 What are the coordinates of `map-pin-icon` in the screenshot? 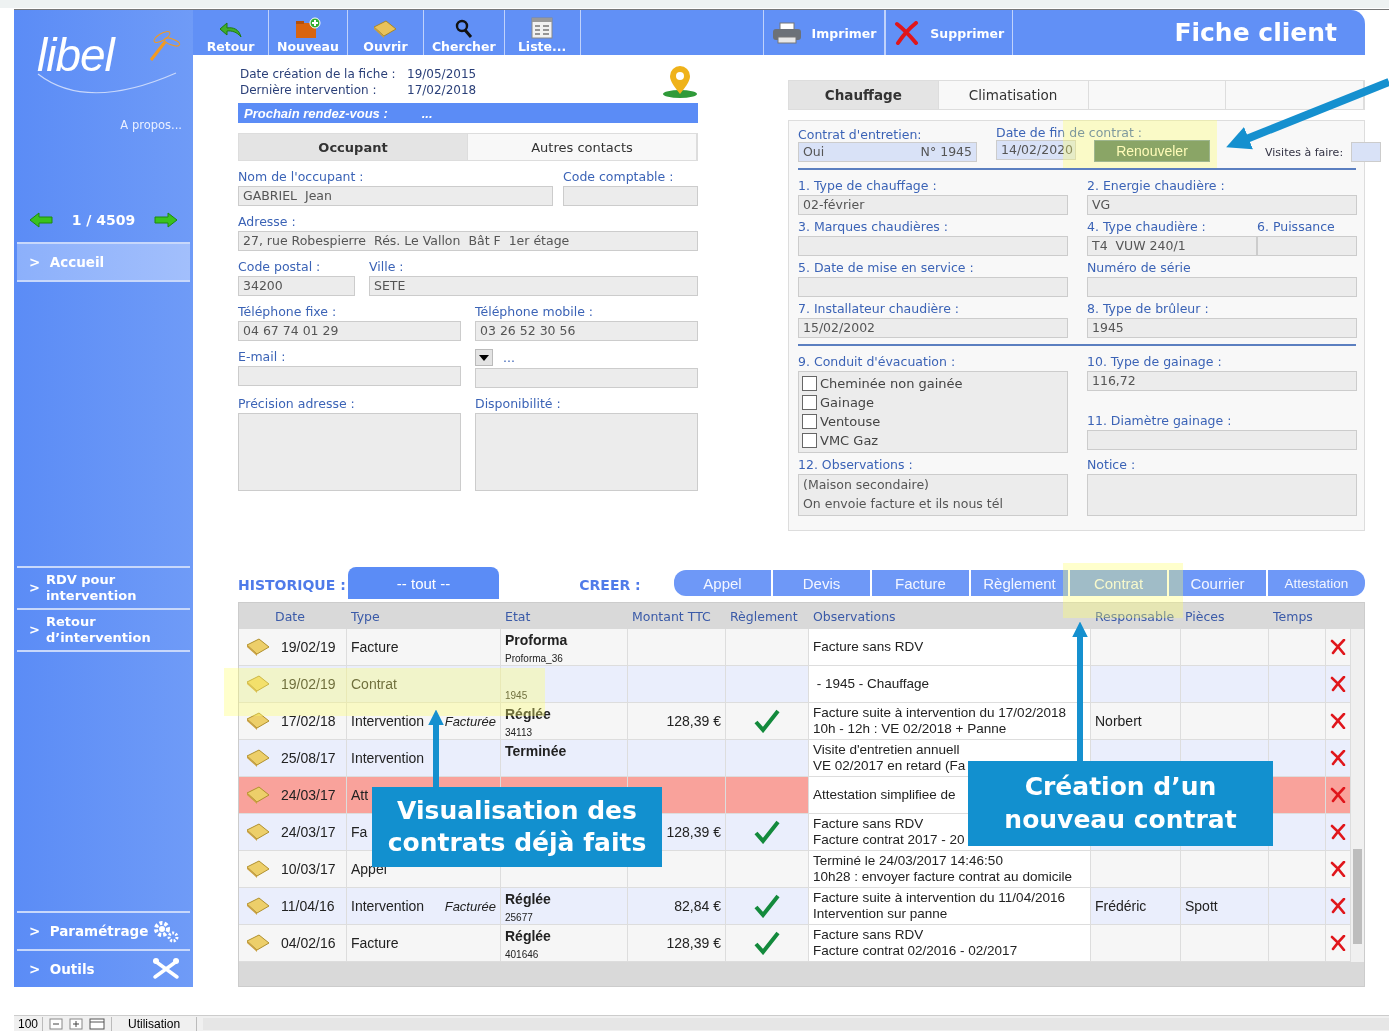 It's located at (680, 82).